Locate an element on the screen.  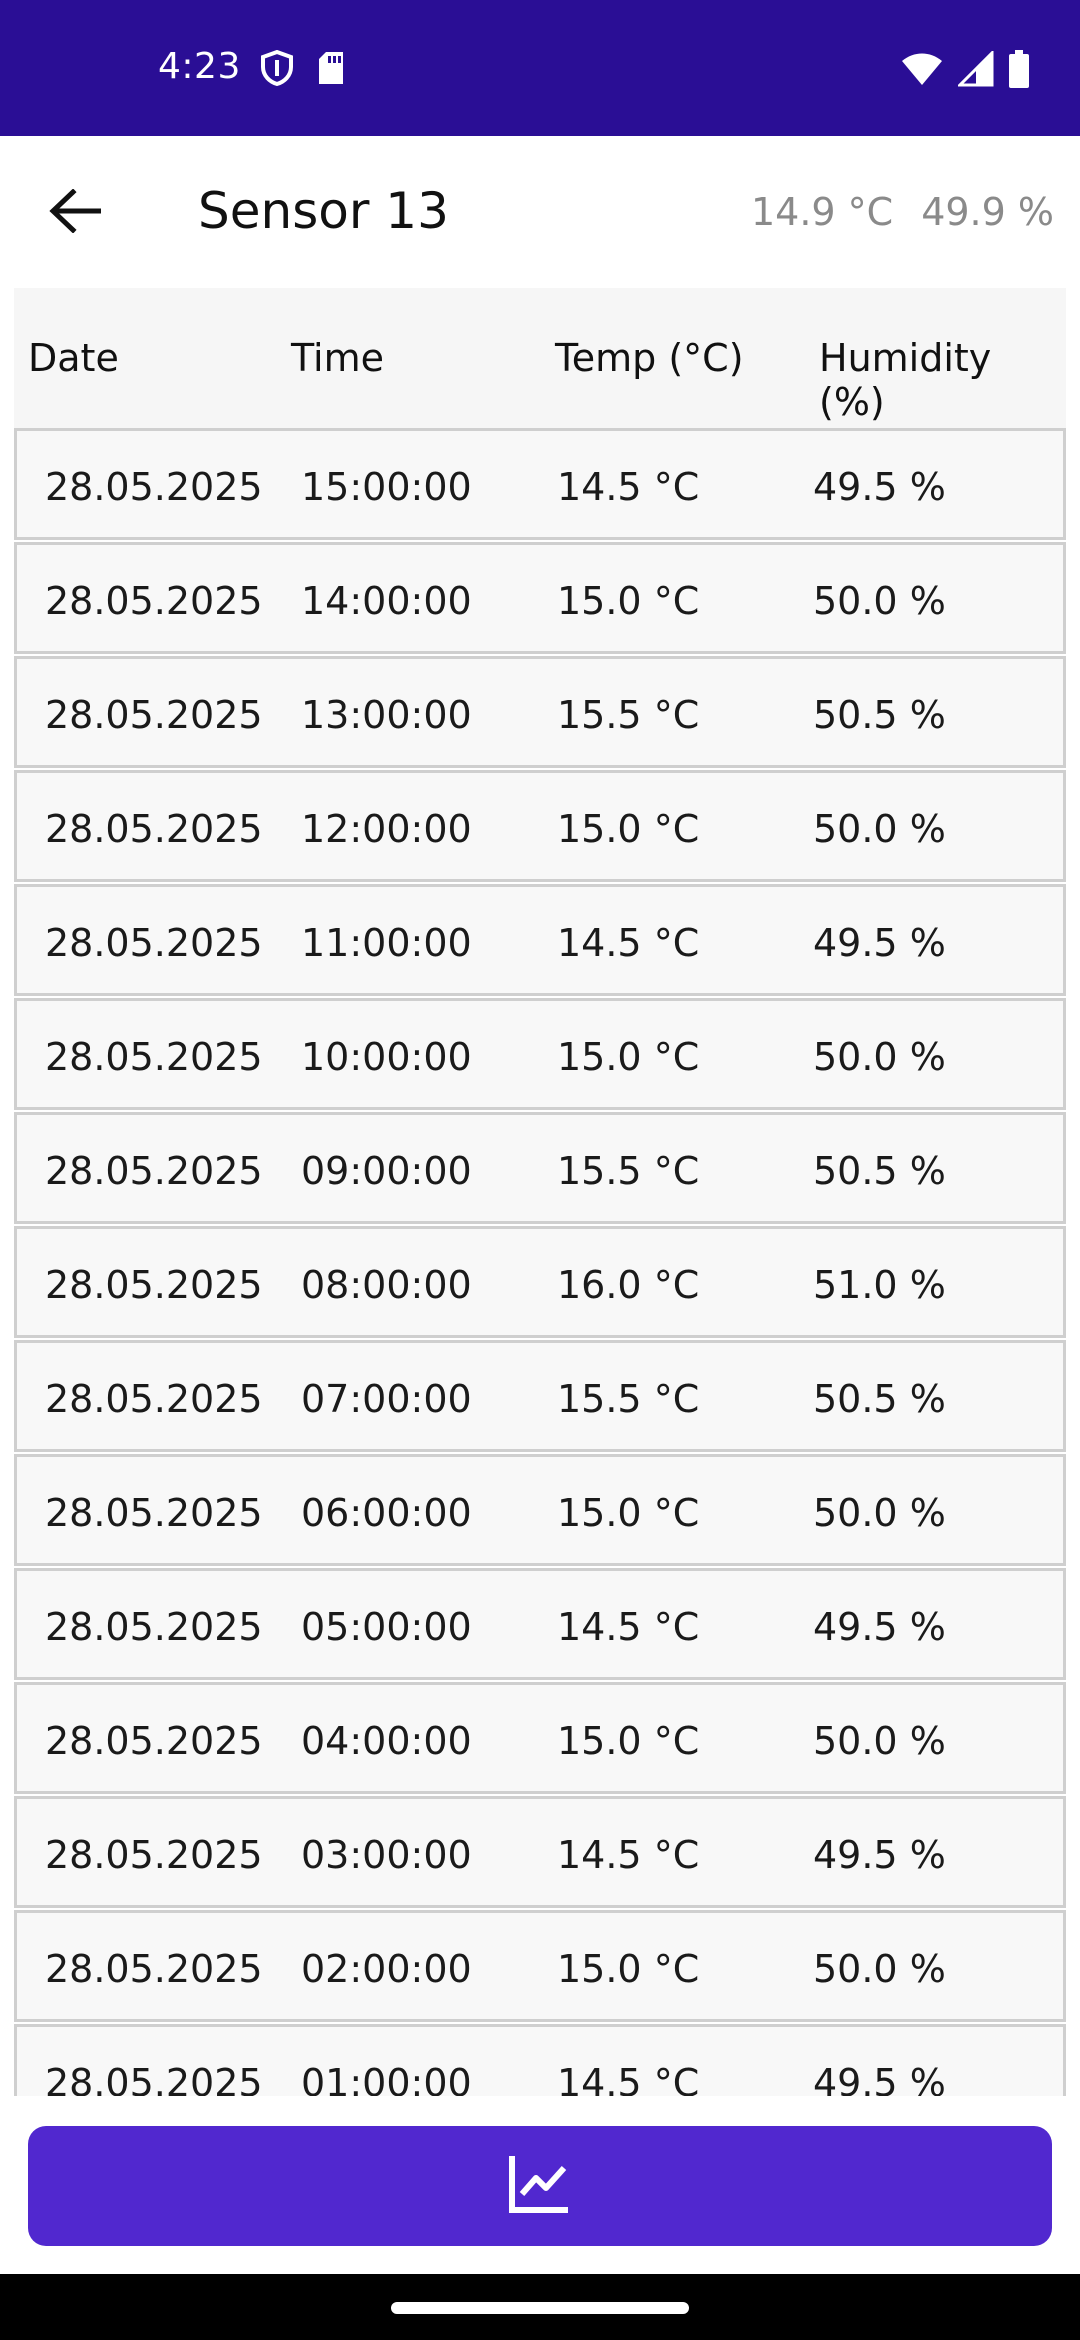
cell-time: 12:00:00 is located at coordinates (386, 829).